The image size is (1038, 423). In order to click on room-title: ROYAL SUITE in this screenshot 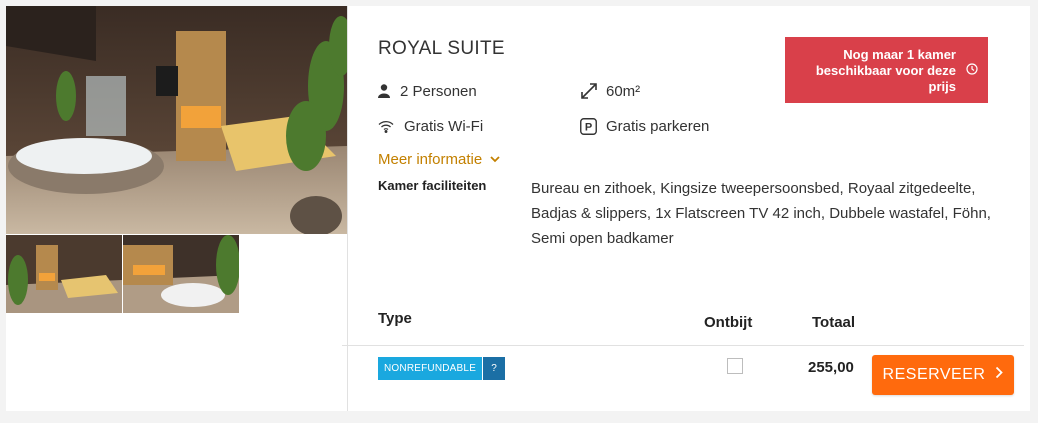, I will do `click(441, 48)`.